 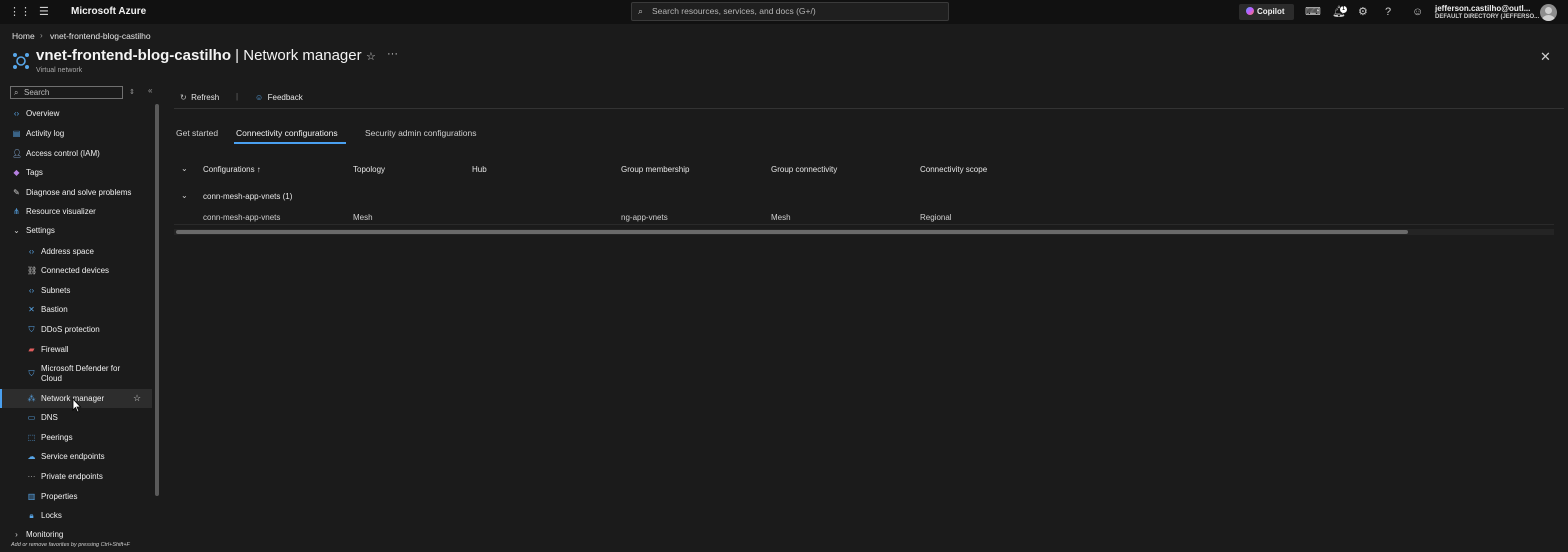 What do you see at coordinates (31, 349) in the screenshot?
I see `firewall-icon: ▰` at bounding box center [31, 349].